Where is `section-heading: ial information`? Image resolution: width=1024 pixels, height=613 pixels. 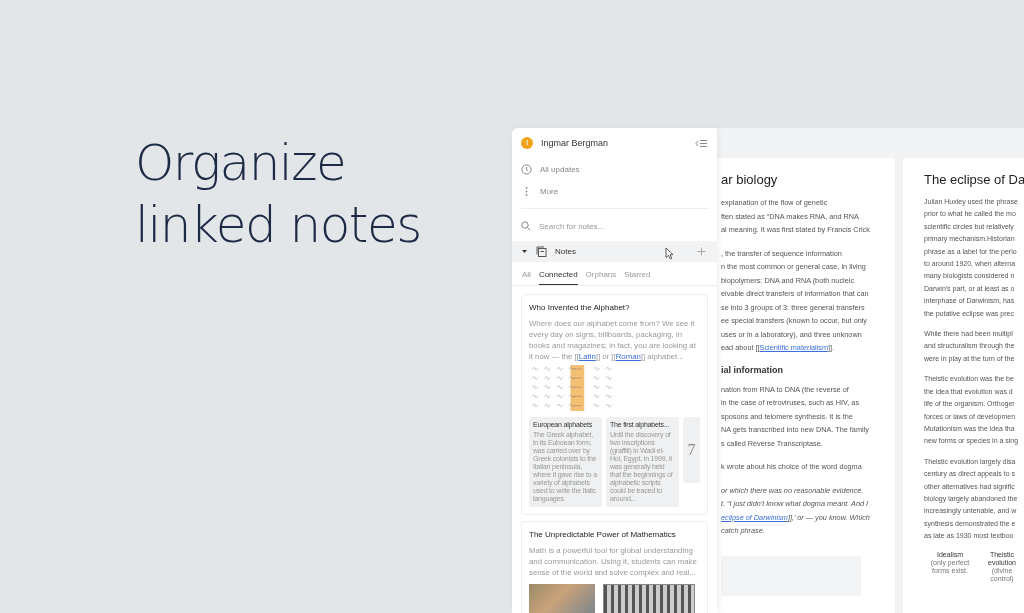 section-heading: ial information is located at coordinates (752, 369).